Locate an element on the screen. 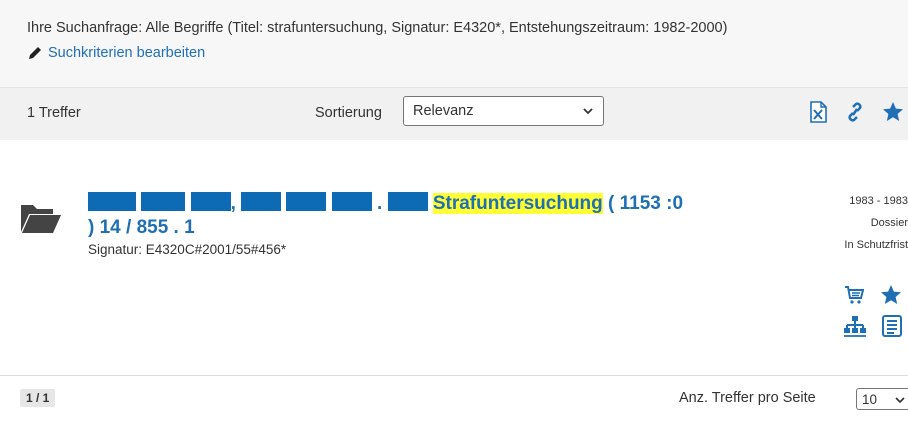  per-page-label: Anz. Treffer pro Seite is located at coordinates (747, 398).